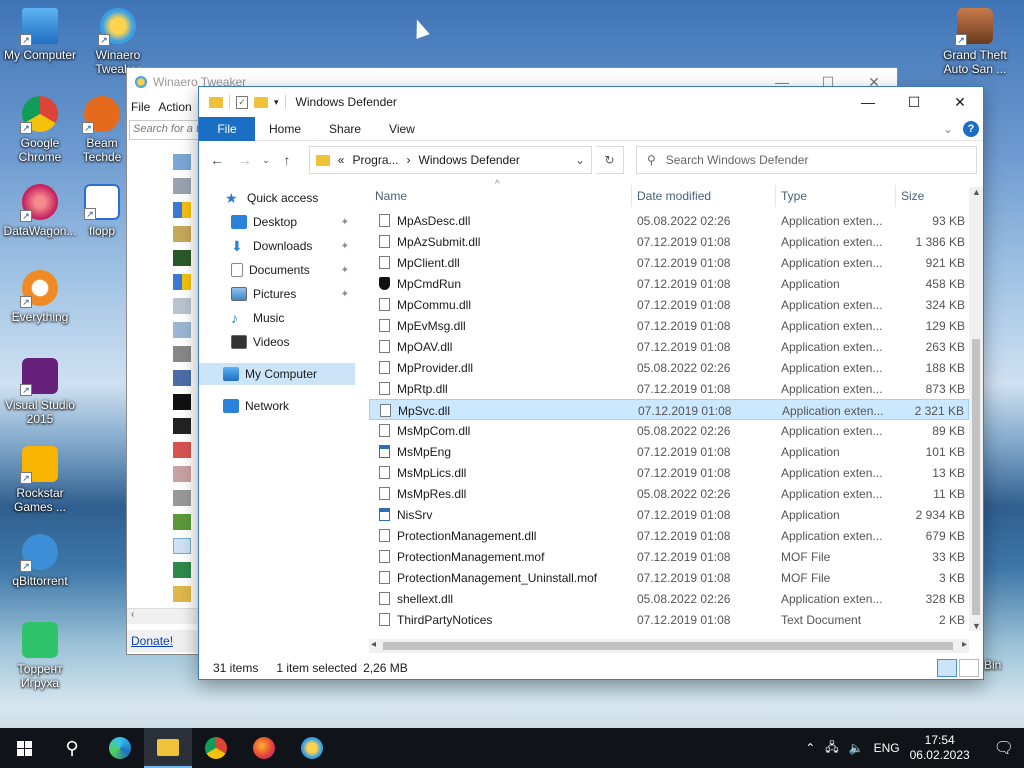  What do you see at coordinates (940, 748) in the screenshot?
I see `clock: 17:54 06.02.2023` at bounding box center [940, 748].